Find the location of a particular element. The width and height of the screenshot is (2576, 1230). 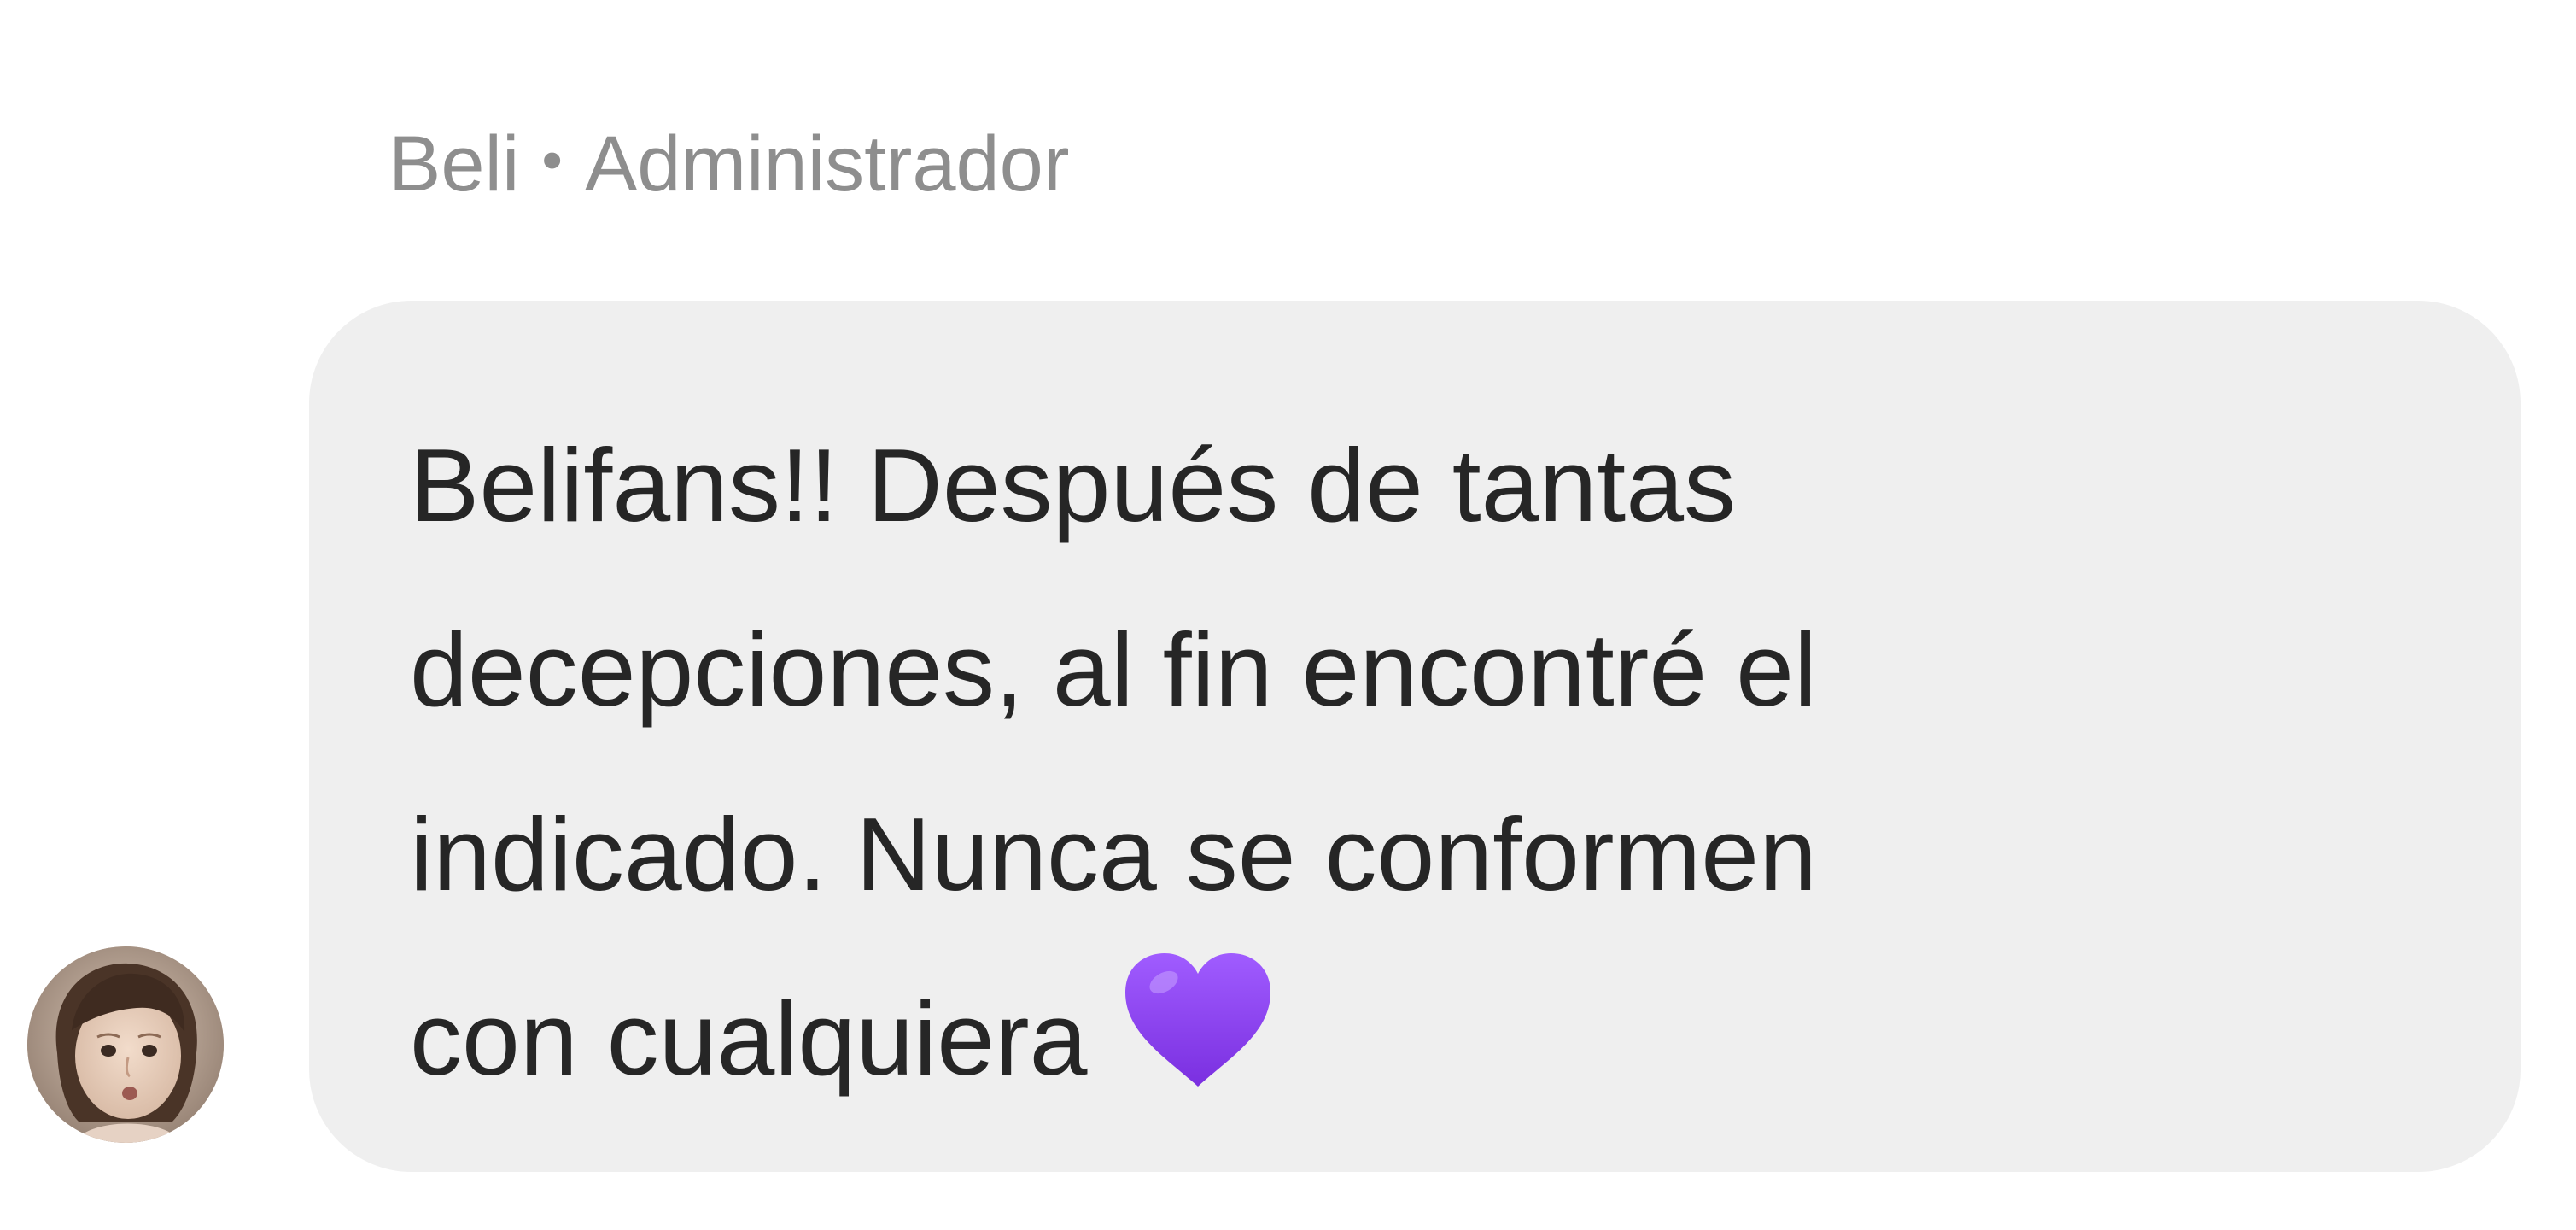

avatar is located at coordinates (125, 1044).